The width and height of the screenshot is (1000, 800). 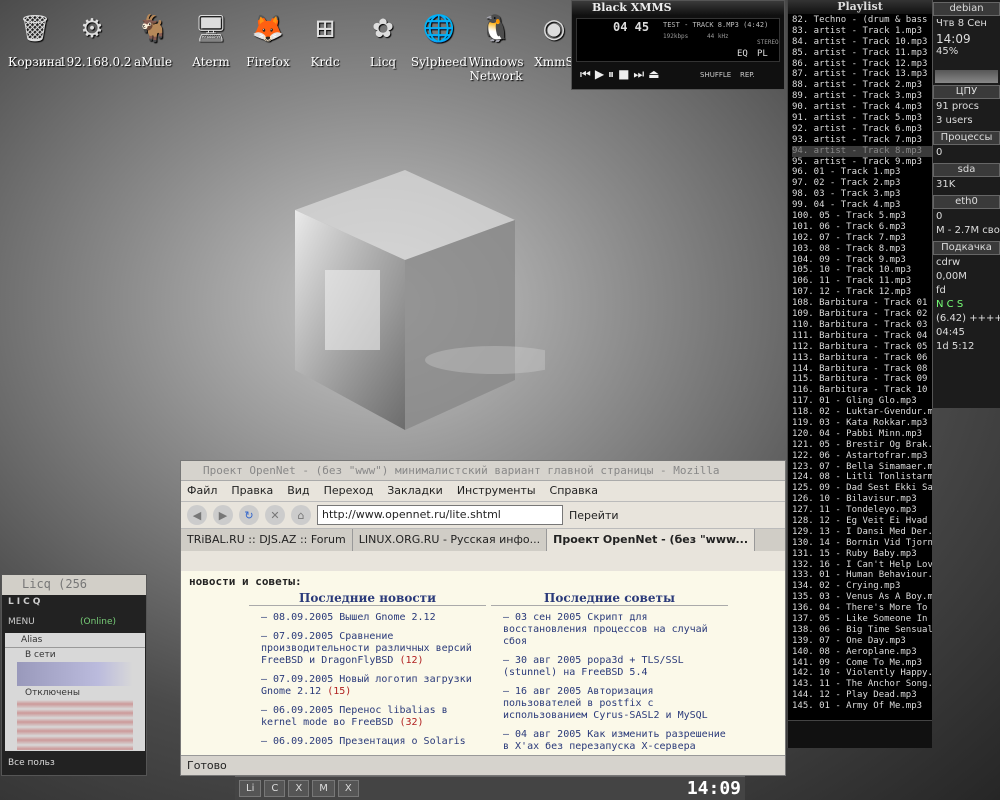 I want to click on playlist-row: 144. 12 - Play Dead.mp34:15, so click(x=862, y=695).